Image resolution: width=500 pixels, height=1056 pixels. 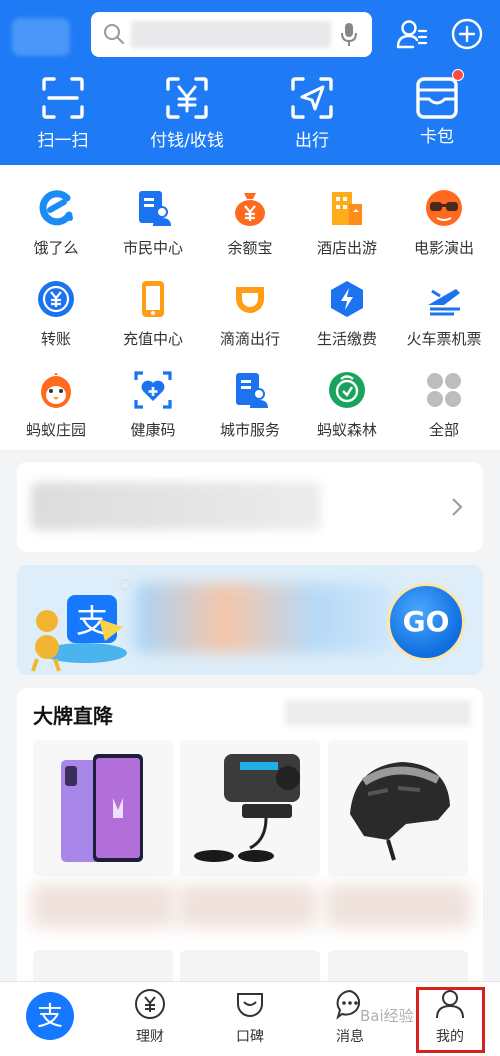 I want to click on transfer-icon, so click(x=56, y=299).